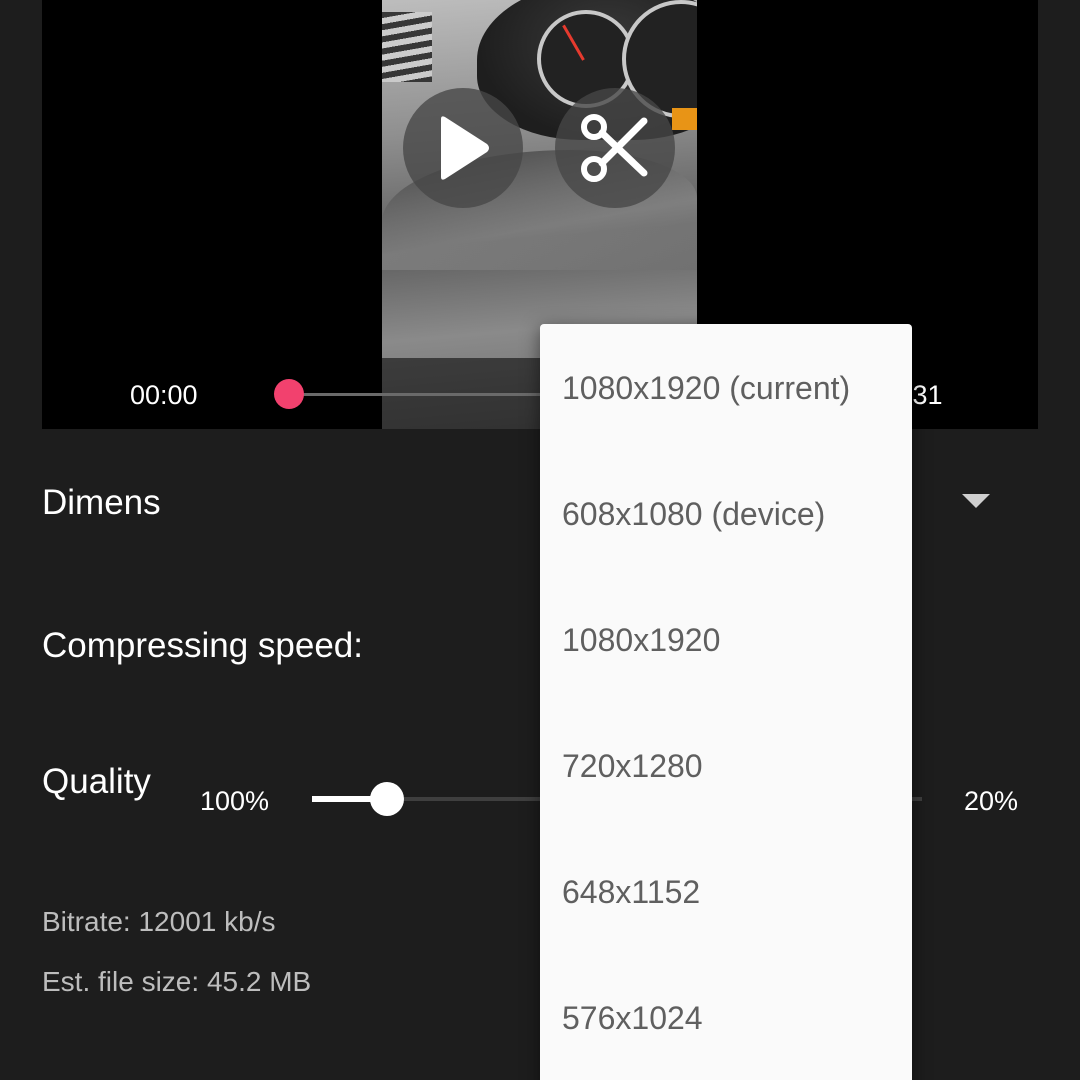 This screenshot has height=1080, width=1080. I want to click on quality-slider-thumb, so click(387, 799).